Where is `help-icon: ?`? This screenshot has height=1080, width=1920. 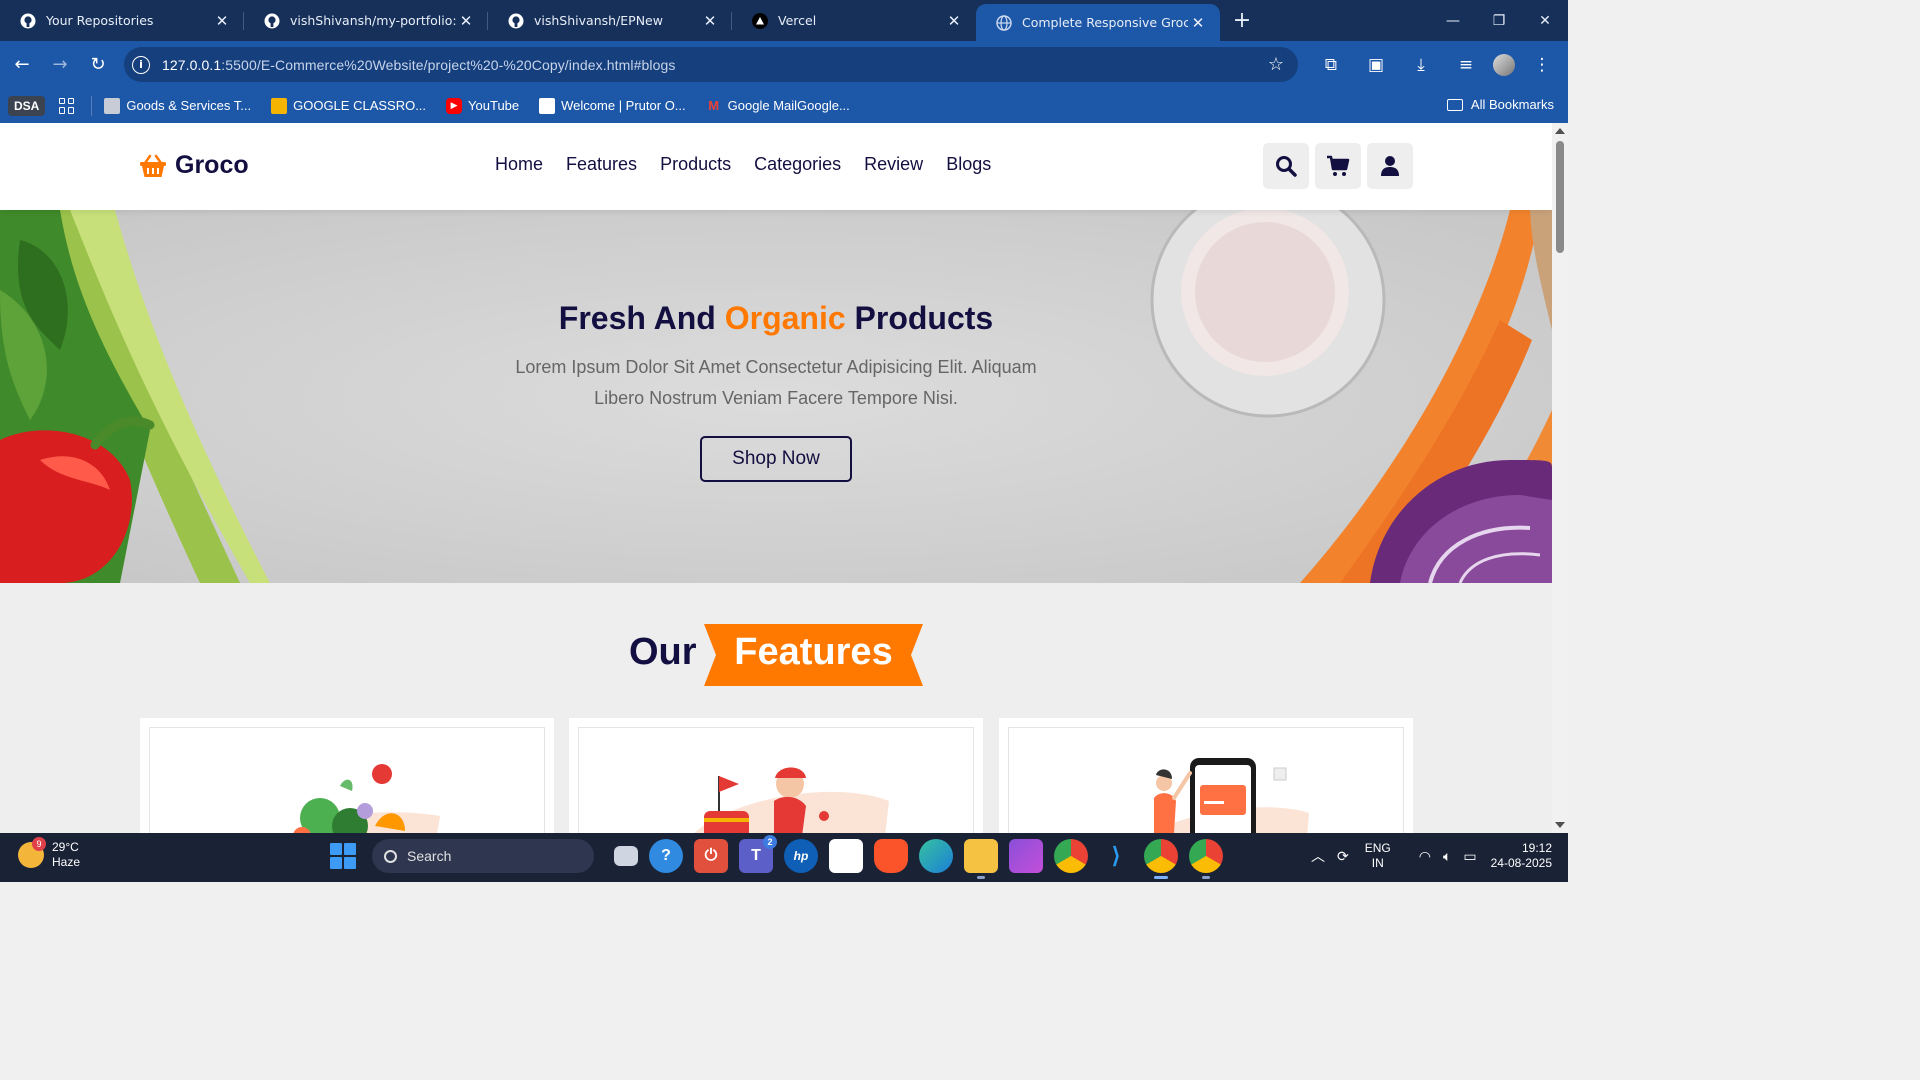 help-icon: ? is located at coordinates (666, 856).